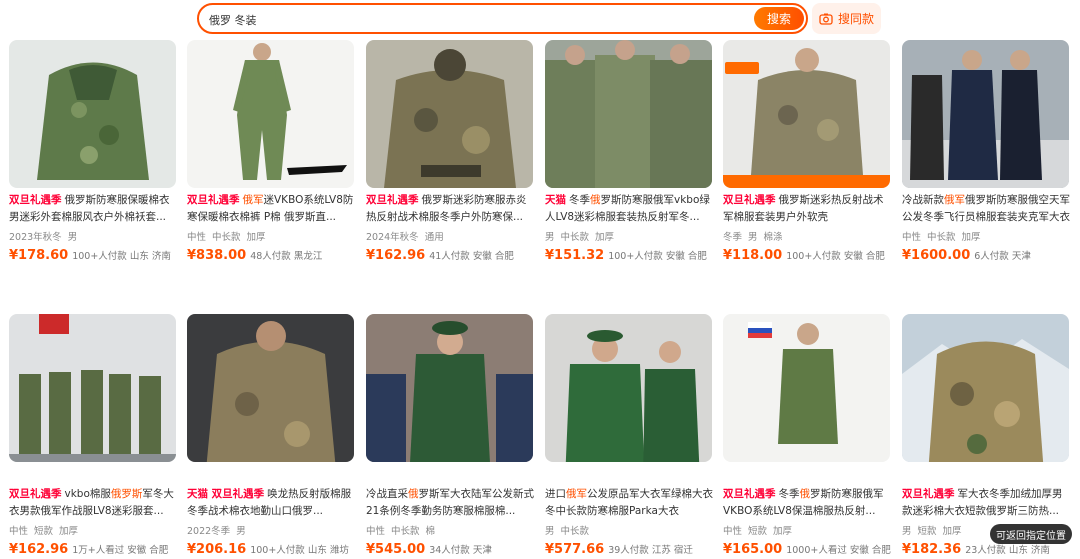 This screenshot has height=559, width=1080. Describe the element at coordinates (440, 255) in the screenshot. I see `price-line: ¥162.96 41人付款 安徽 合肥` at that location.